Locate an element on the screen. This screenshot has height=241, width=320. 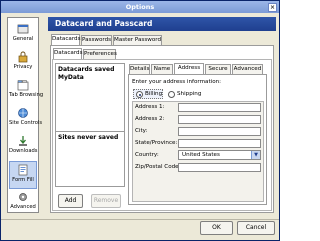
cancel-button: Cancel is located at coordinates (256, 228).